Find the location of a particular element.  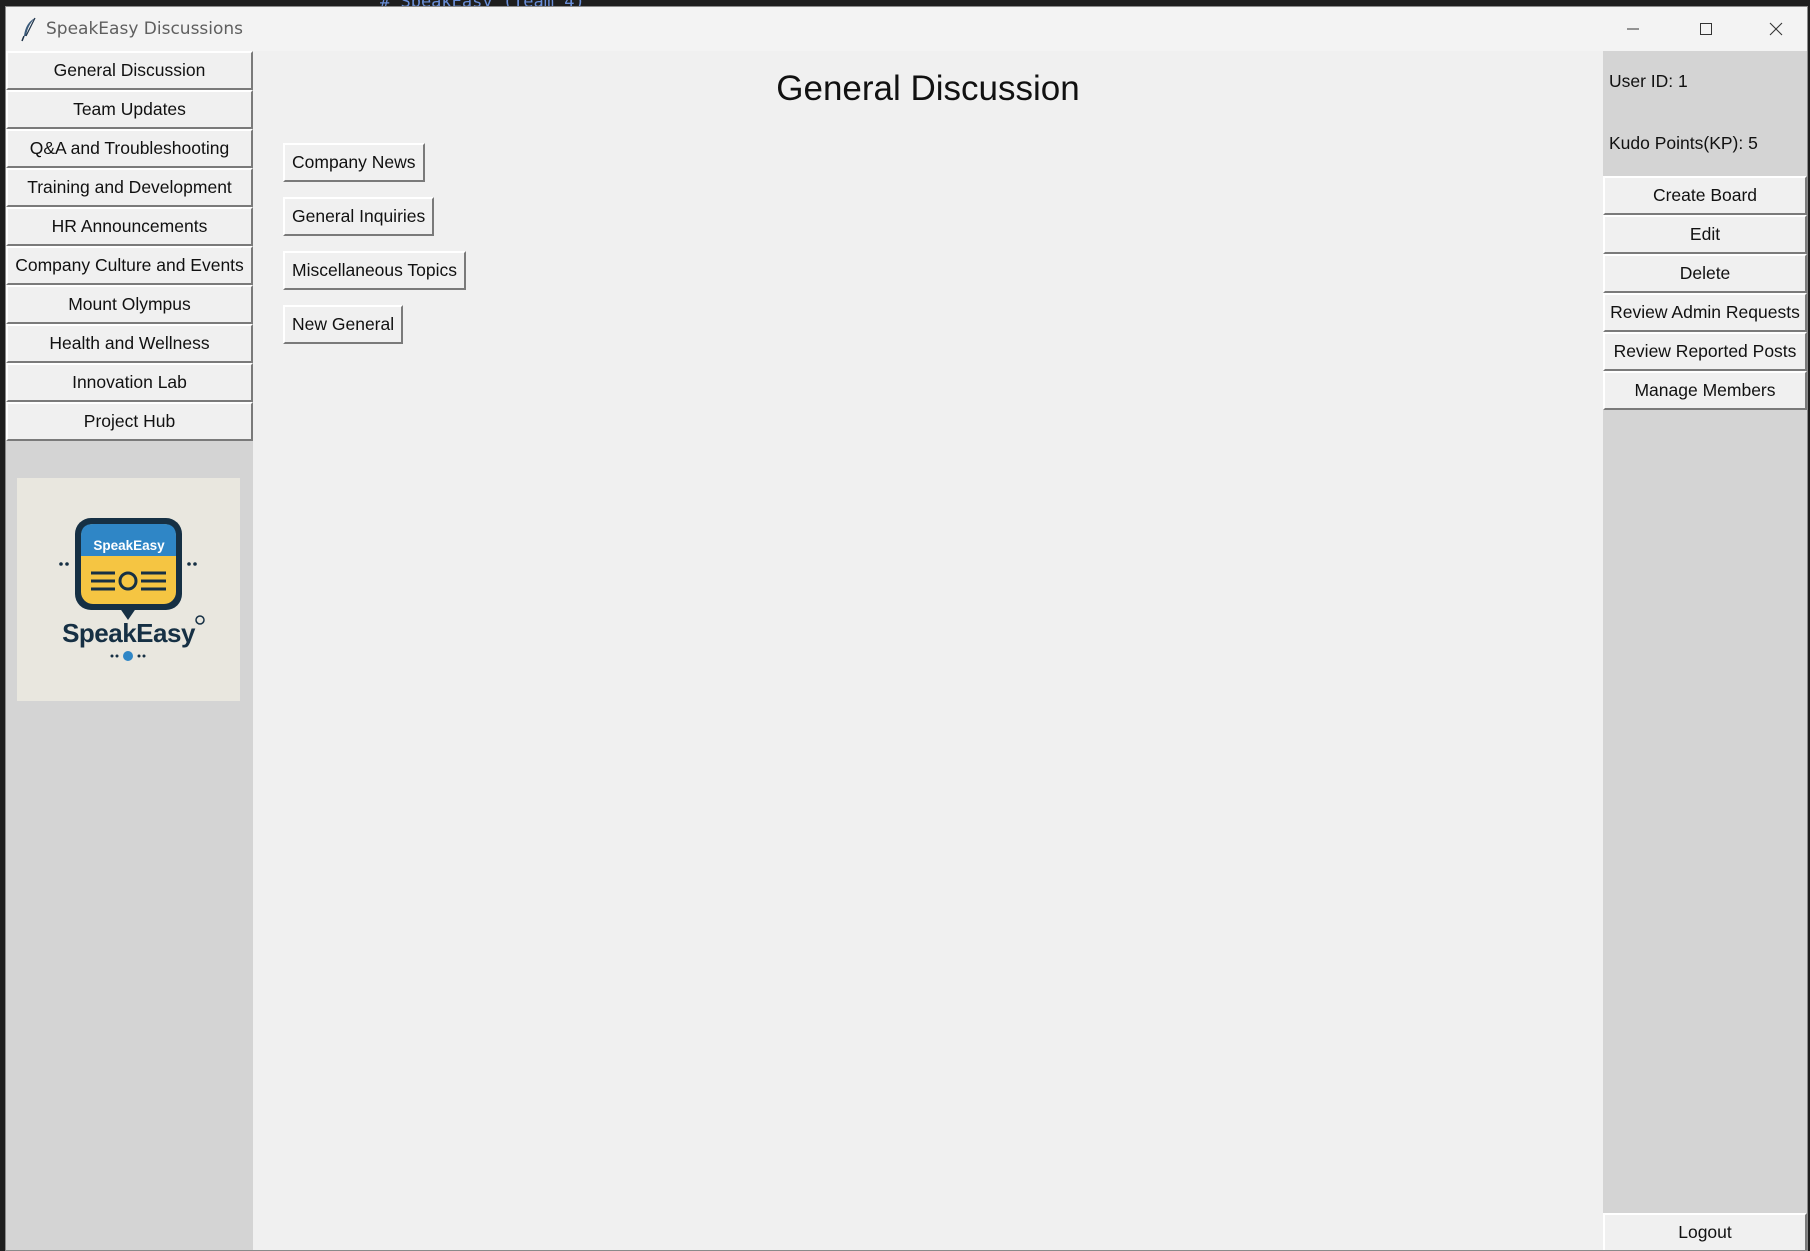

logo-wordmark: SpeakEasy is located at coordinates (128, 633).